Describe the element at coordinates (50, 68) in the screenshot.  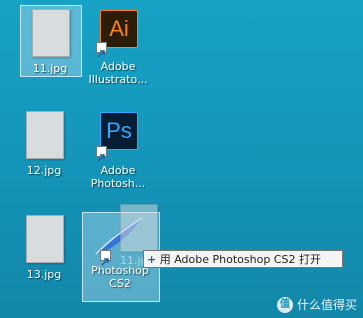
I see `file-label-11-jpg: 11.jpg` at that location.